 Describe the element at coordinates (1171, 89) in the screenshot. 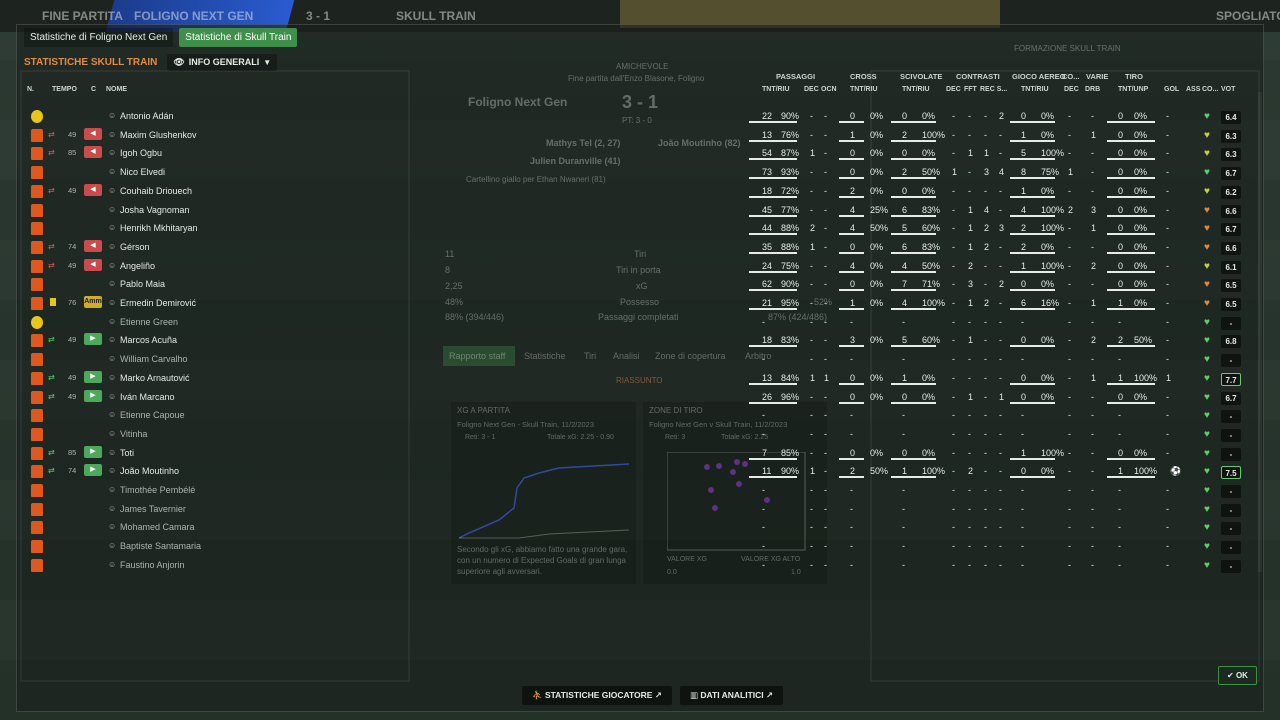

I see `column-header-16: GOL` at that location.